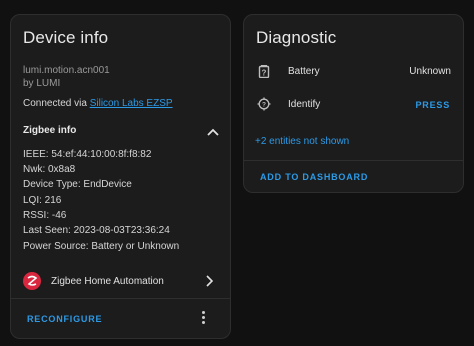 The image size is (474, 346). I want to click on diagnostic-actions-divider, so click(353, 160).